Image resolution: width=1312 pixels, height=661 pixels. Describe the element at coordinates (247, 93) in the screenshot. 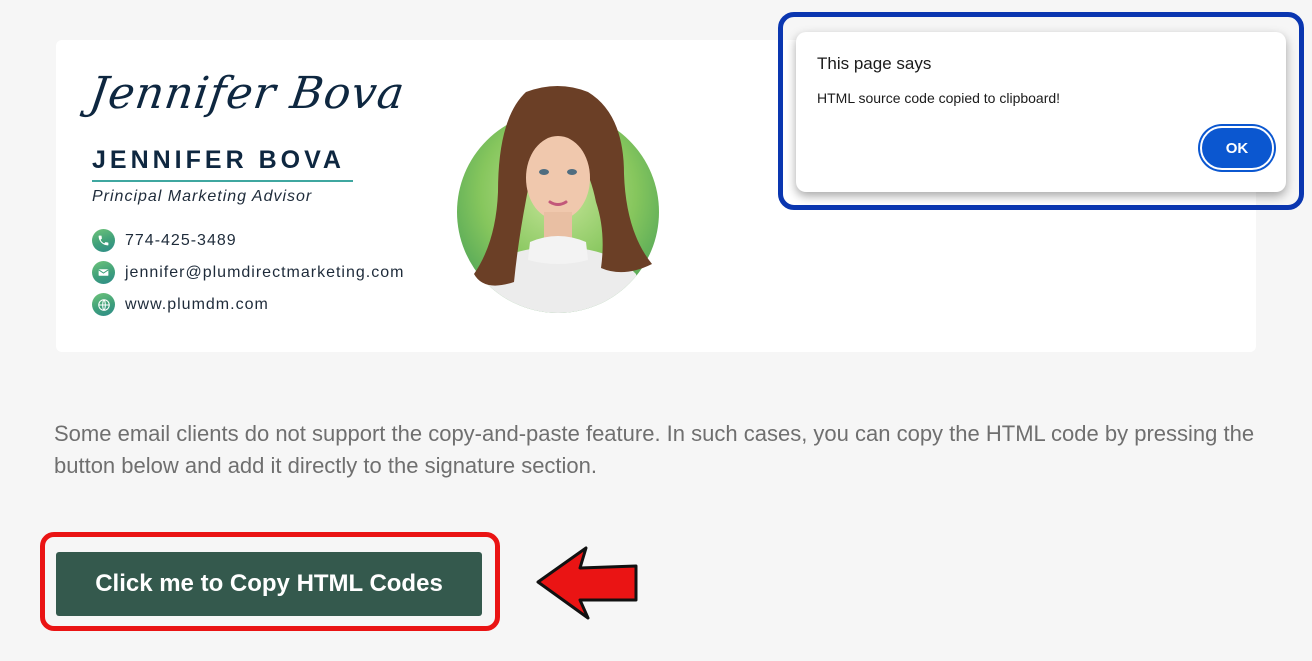

I see `signature-script-name: Jennifer Bova` at that location.